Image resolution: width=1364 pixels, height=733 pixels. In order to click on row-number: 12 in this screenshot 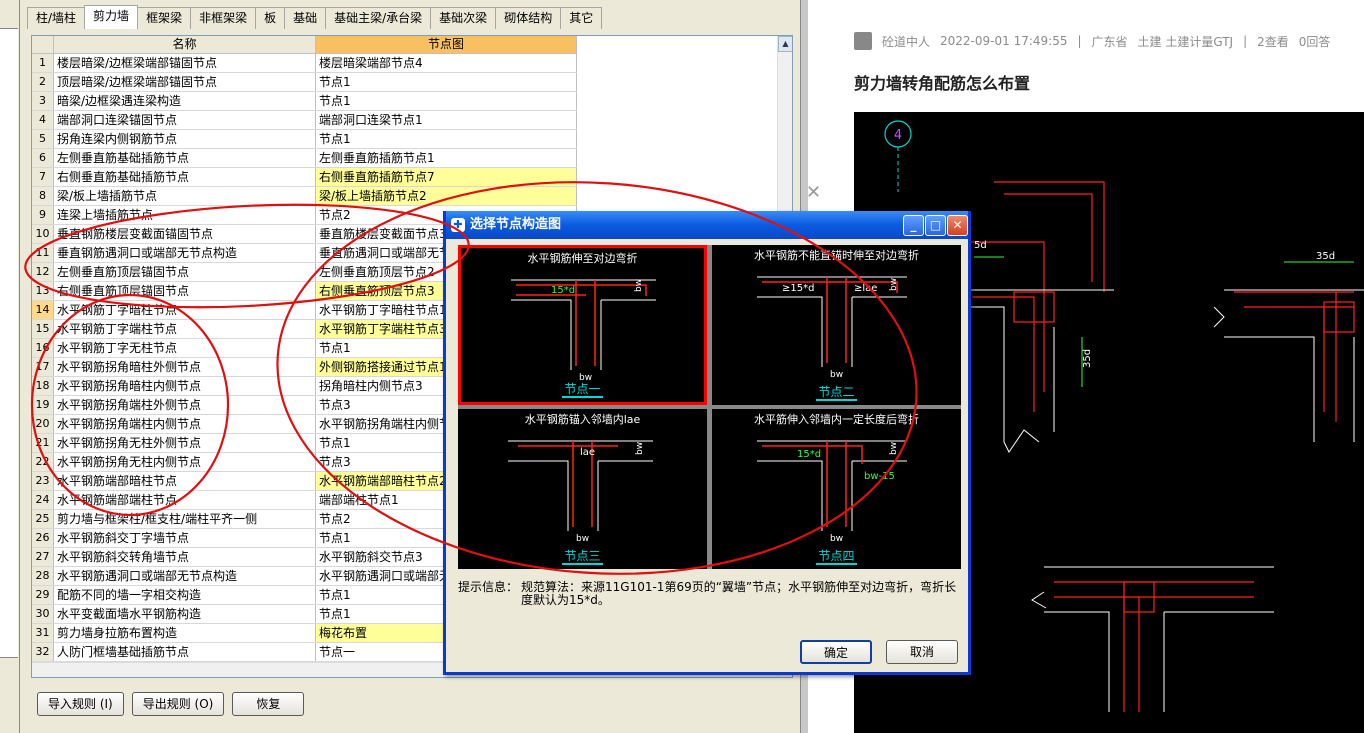, I will do `click(43, 272)`.